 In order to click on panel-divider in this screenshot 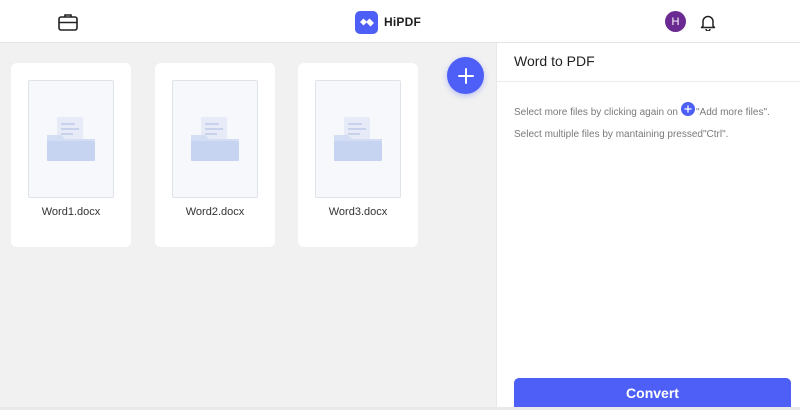, I will do `click(648, 81)`.